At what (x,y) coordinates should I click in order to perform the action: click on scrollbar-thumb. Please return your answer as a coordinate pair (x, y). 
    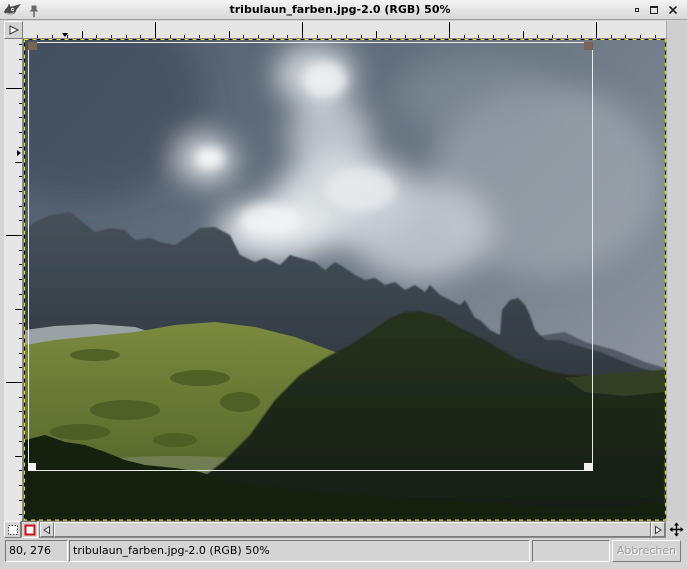
    Looking at the image, I should click on (352, 529).